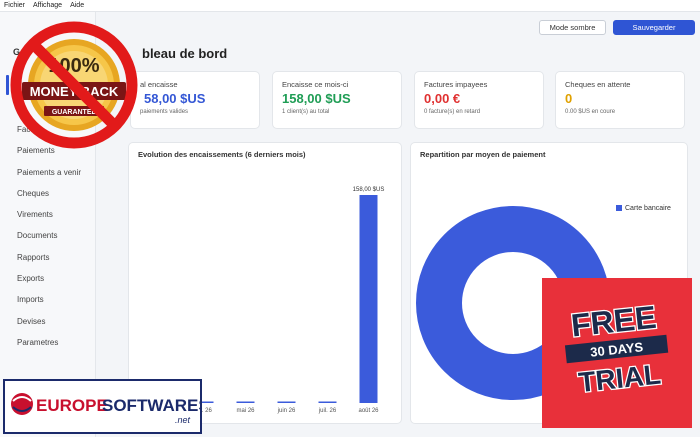 Image resolution: width=700 pixels, height=437 pixels. What do you see at coordinates (245, 411) in the screenshot?
I see `x-tick-label: mai 26` at bounding box center [245, 411].